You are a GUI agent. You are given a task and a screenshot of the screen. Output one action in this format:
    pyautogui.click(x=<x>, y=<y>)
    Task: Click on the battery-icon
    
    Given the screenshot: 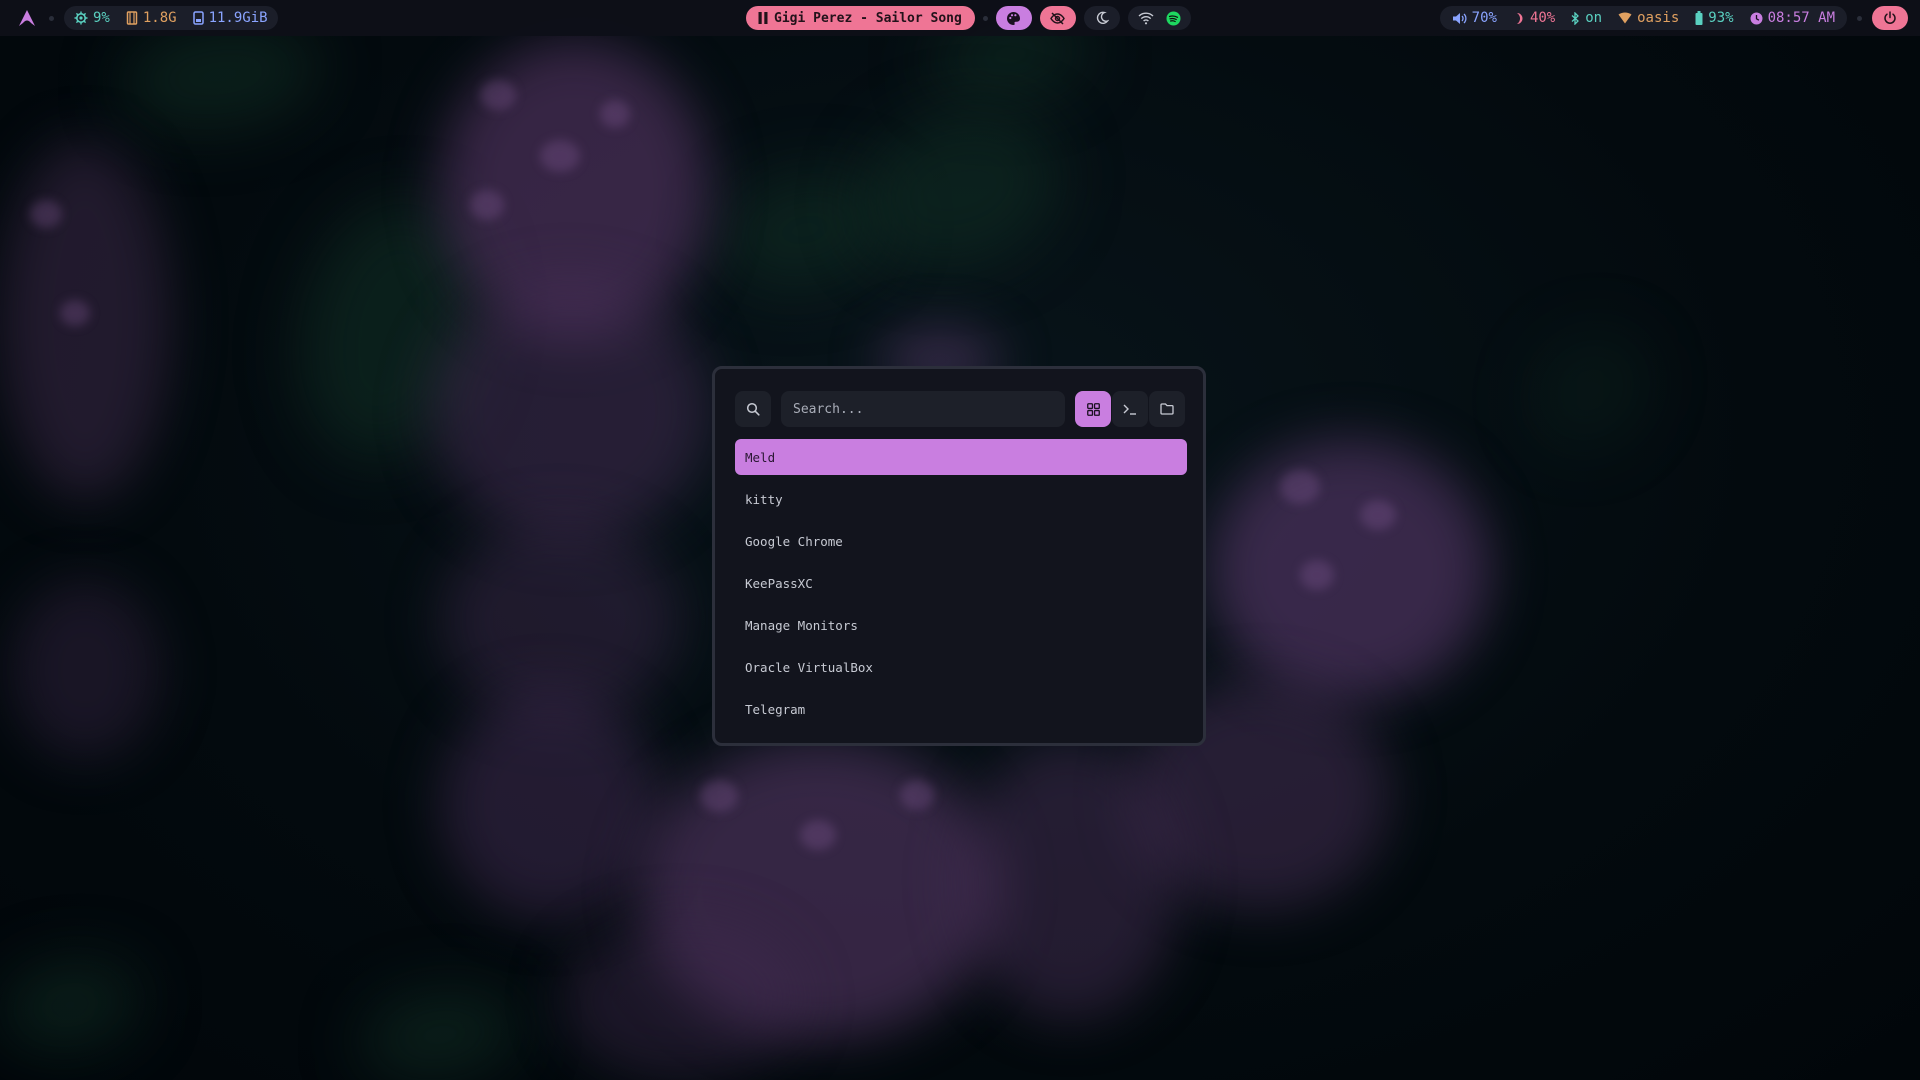 What is the action you would take?
    pyautogui.click(x=1699, y=18)
    